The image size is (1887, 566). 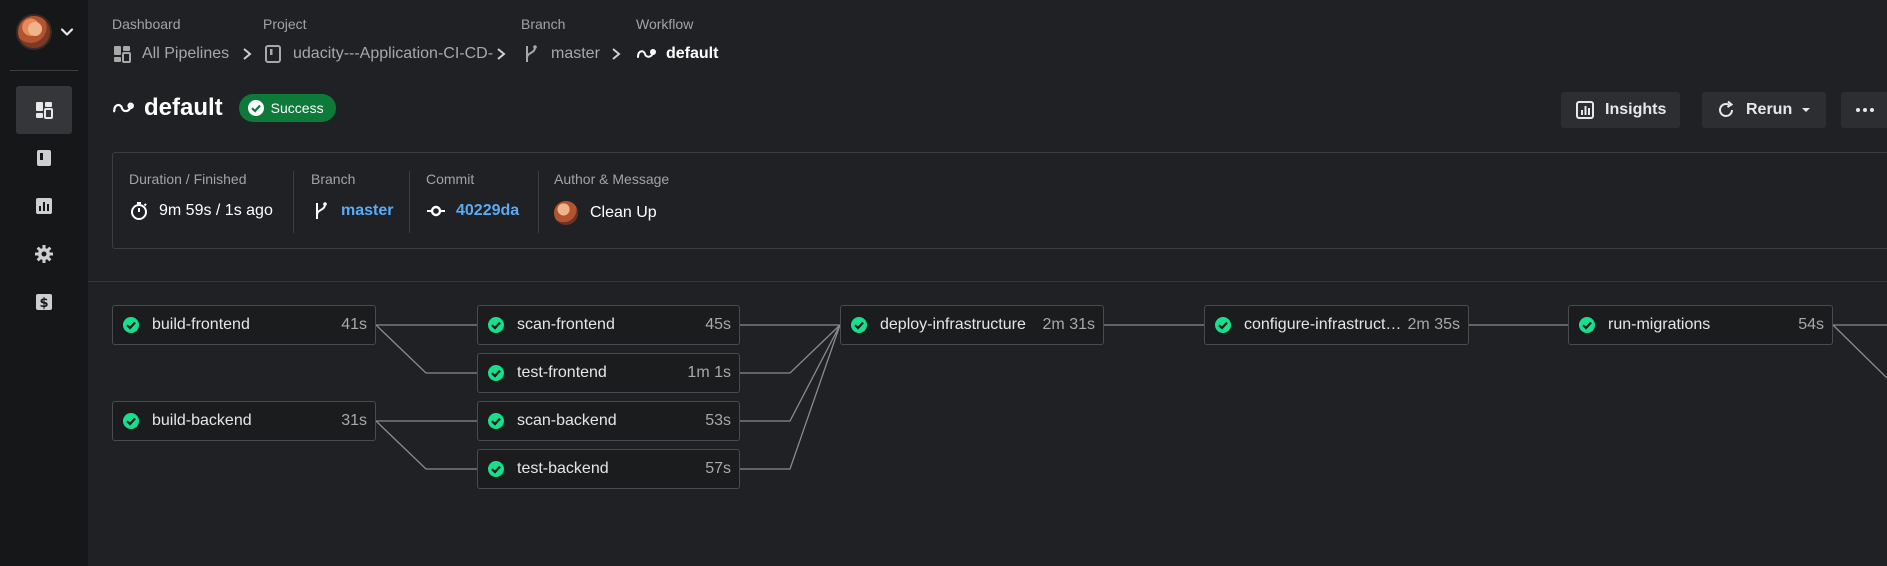 I want to click on summary-branch: Branch master, so click(x=352, y=196).